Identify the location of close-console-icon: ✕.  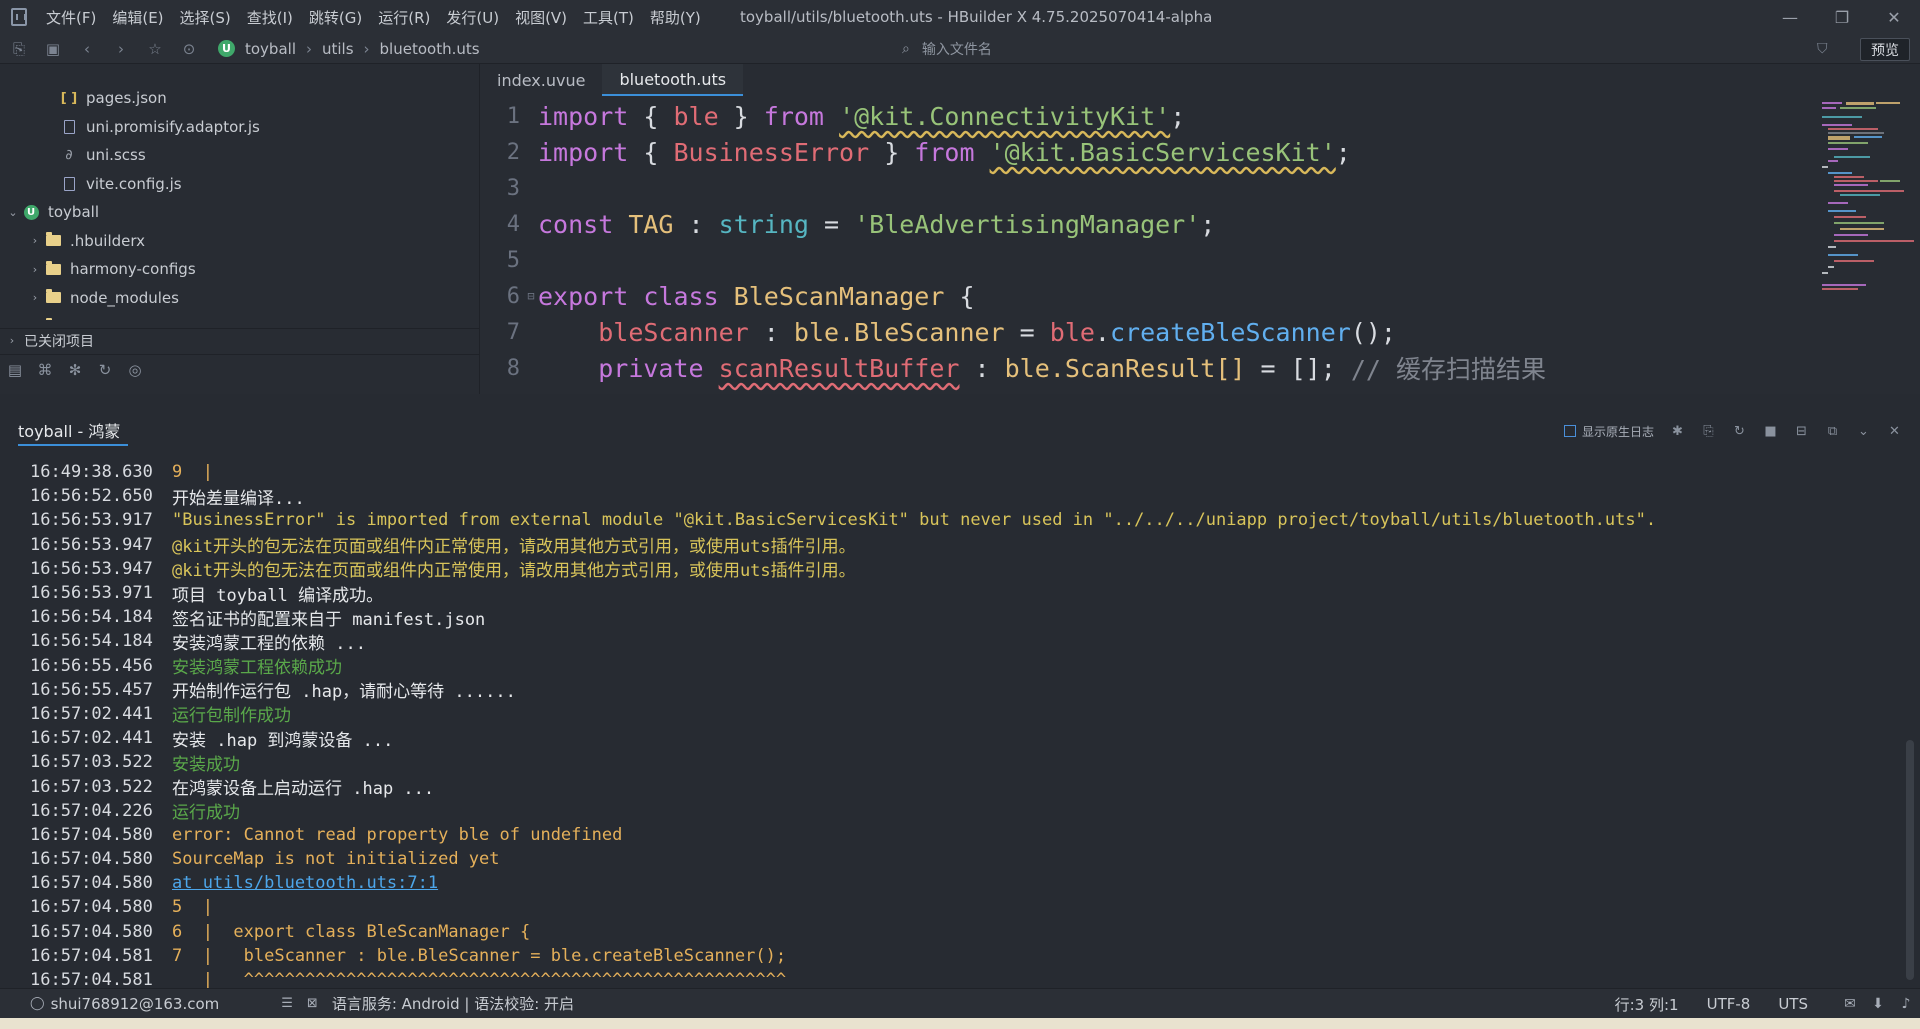
(1894, 431).